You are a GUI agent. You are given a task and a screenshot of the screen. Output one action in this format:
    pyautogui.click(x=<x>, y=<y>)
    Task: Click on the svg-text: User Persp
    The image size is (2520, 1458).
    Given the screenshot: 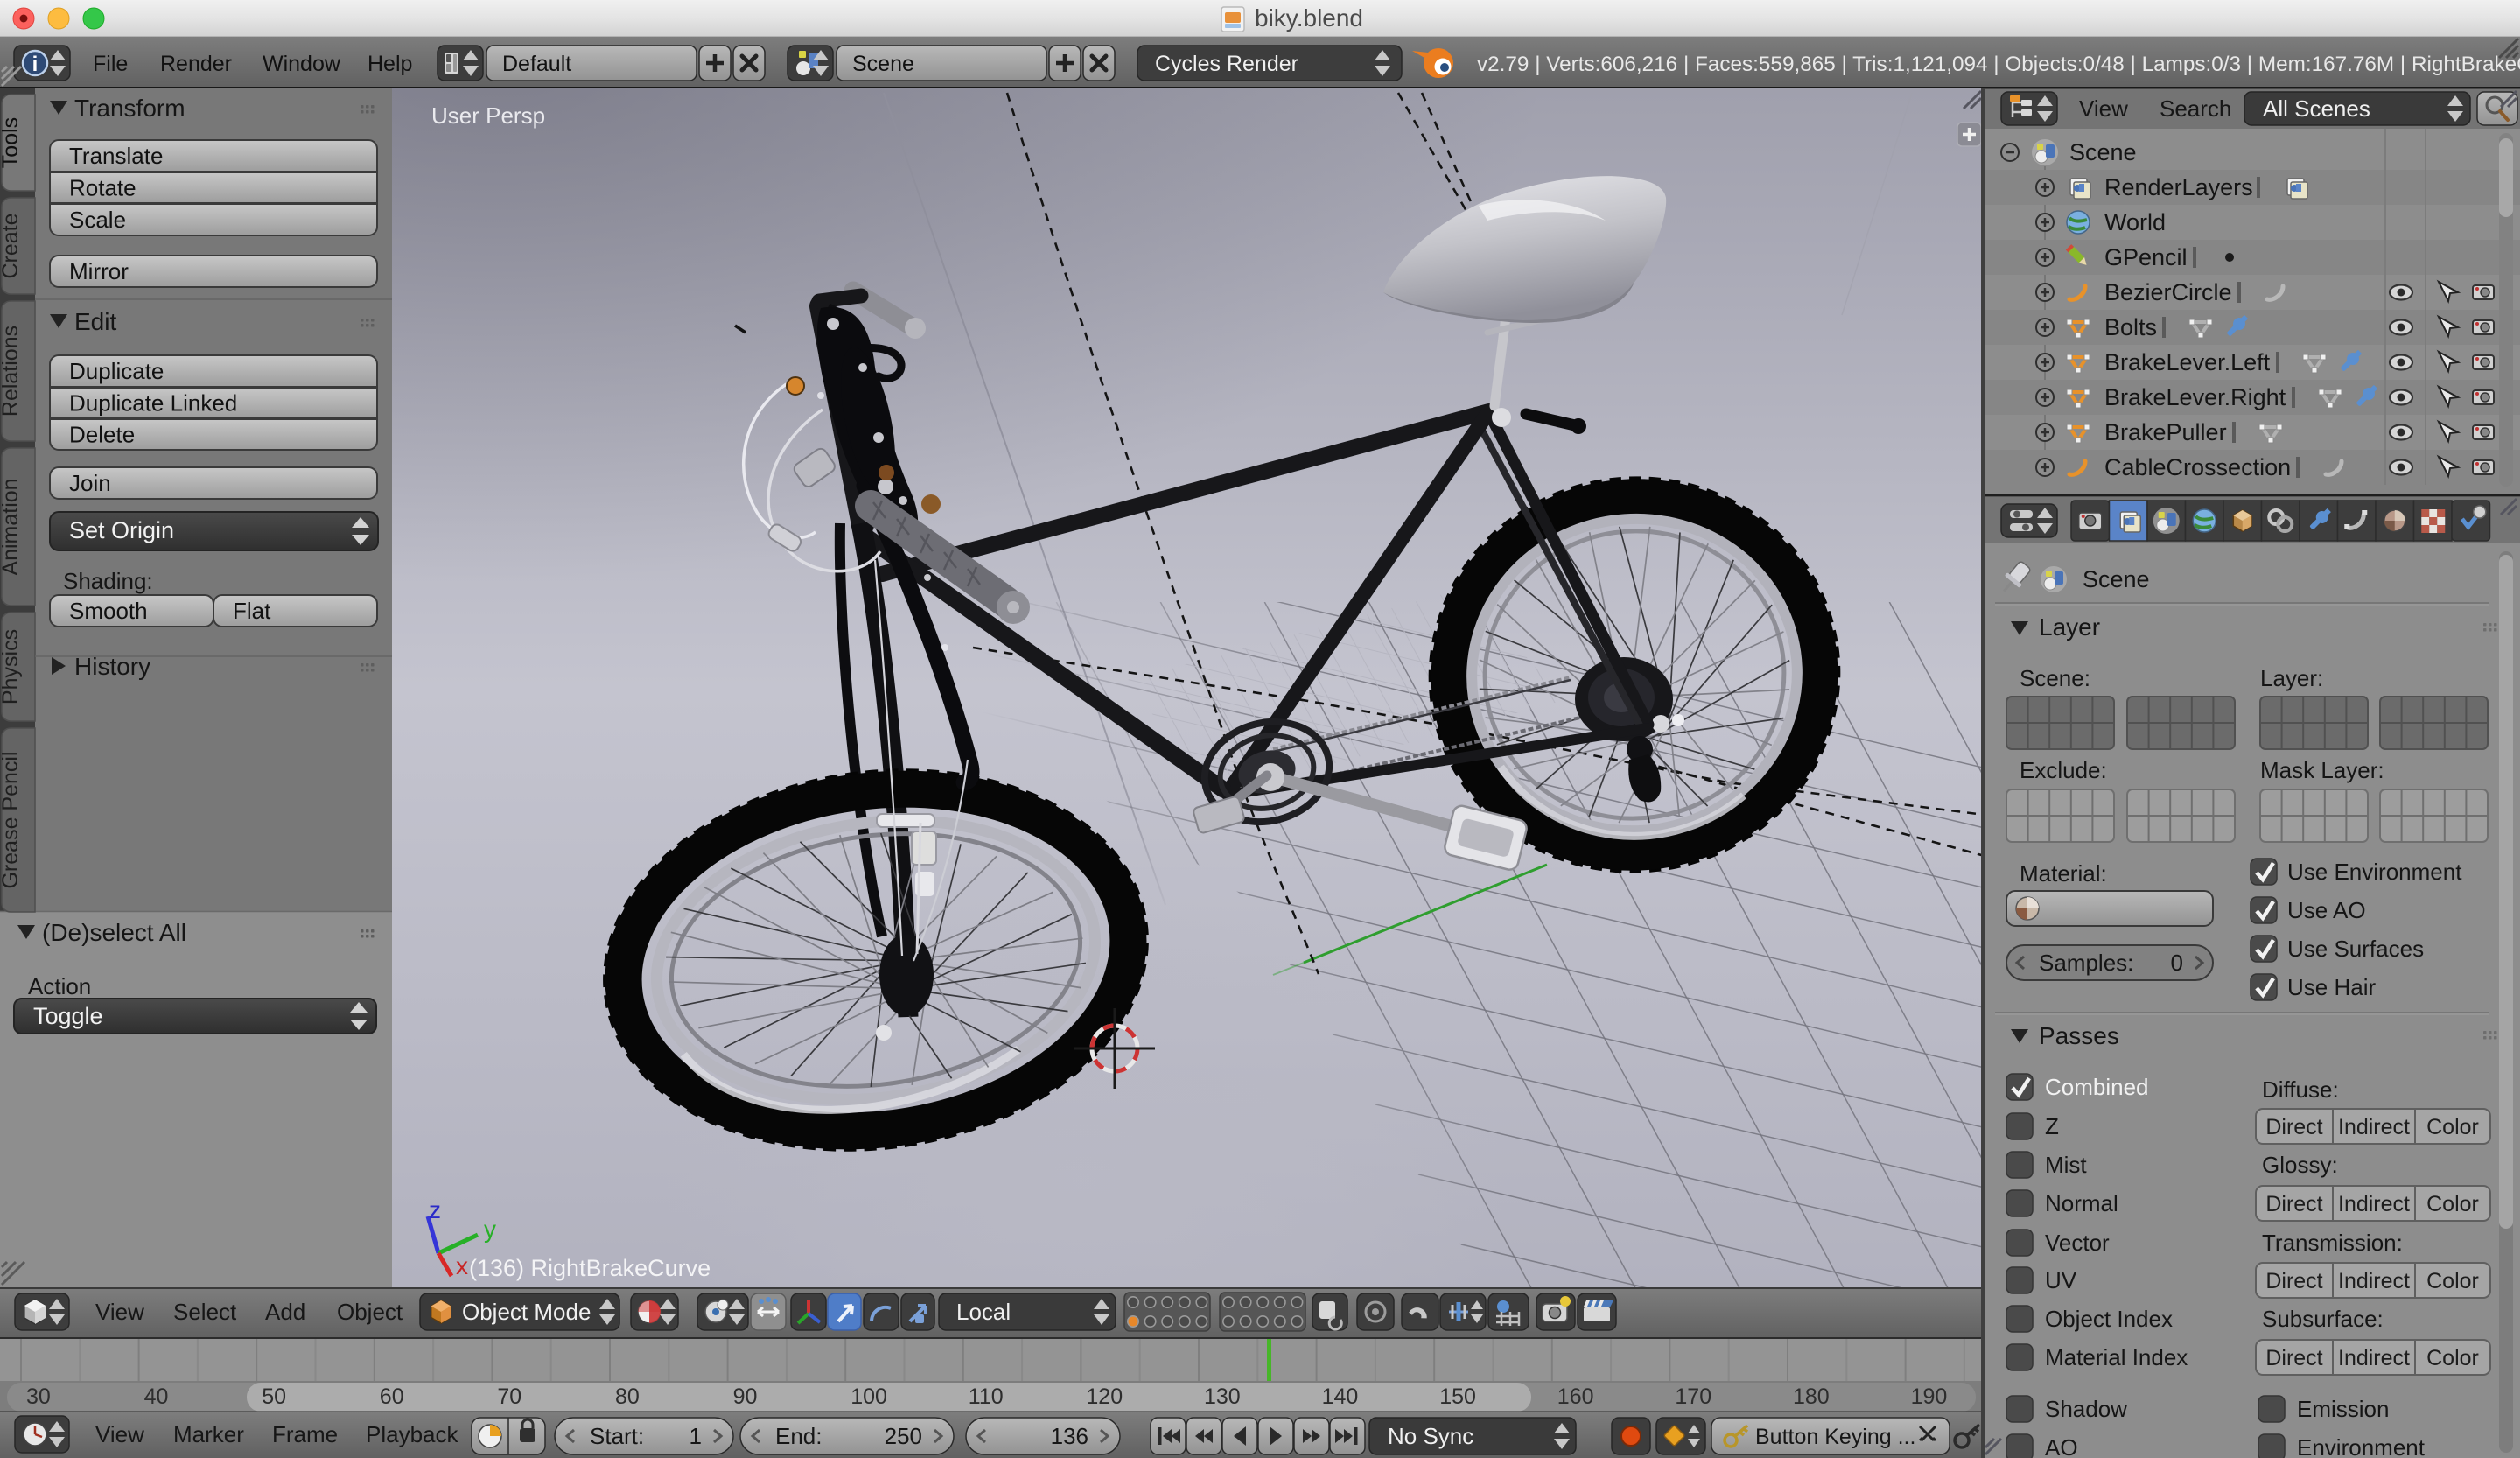 What is the action you would take?
    pyautogui.click(x=488, y=115)
    